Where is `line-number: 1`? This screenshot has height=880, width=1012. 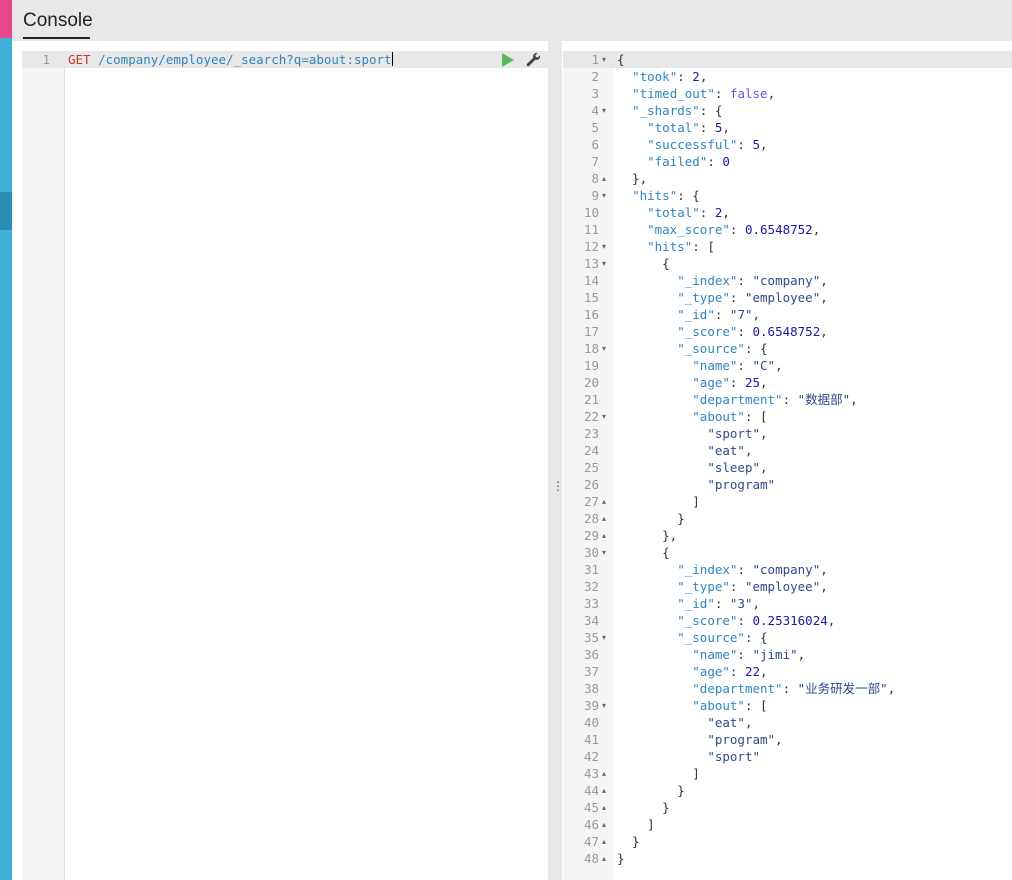 line-number: 1 is located at coordinates (595, 59).